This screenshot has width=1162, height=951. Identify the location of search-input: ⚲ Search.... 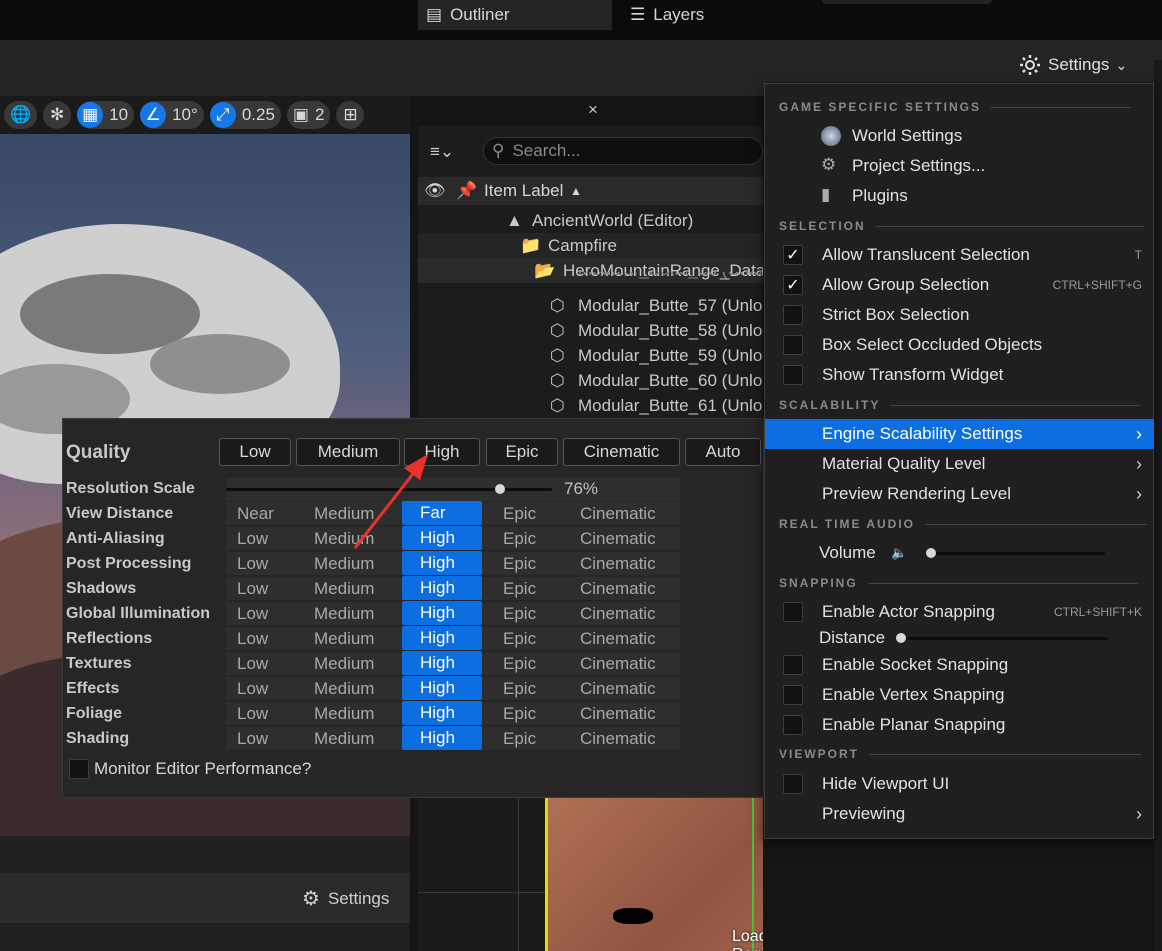
(623, 151).